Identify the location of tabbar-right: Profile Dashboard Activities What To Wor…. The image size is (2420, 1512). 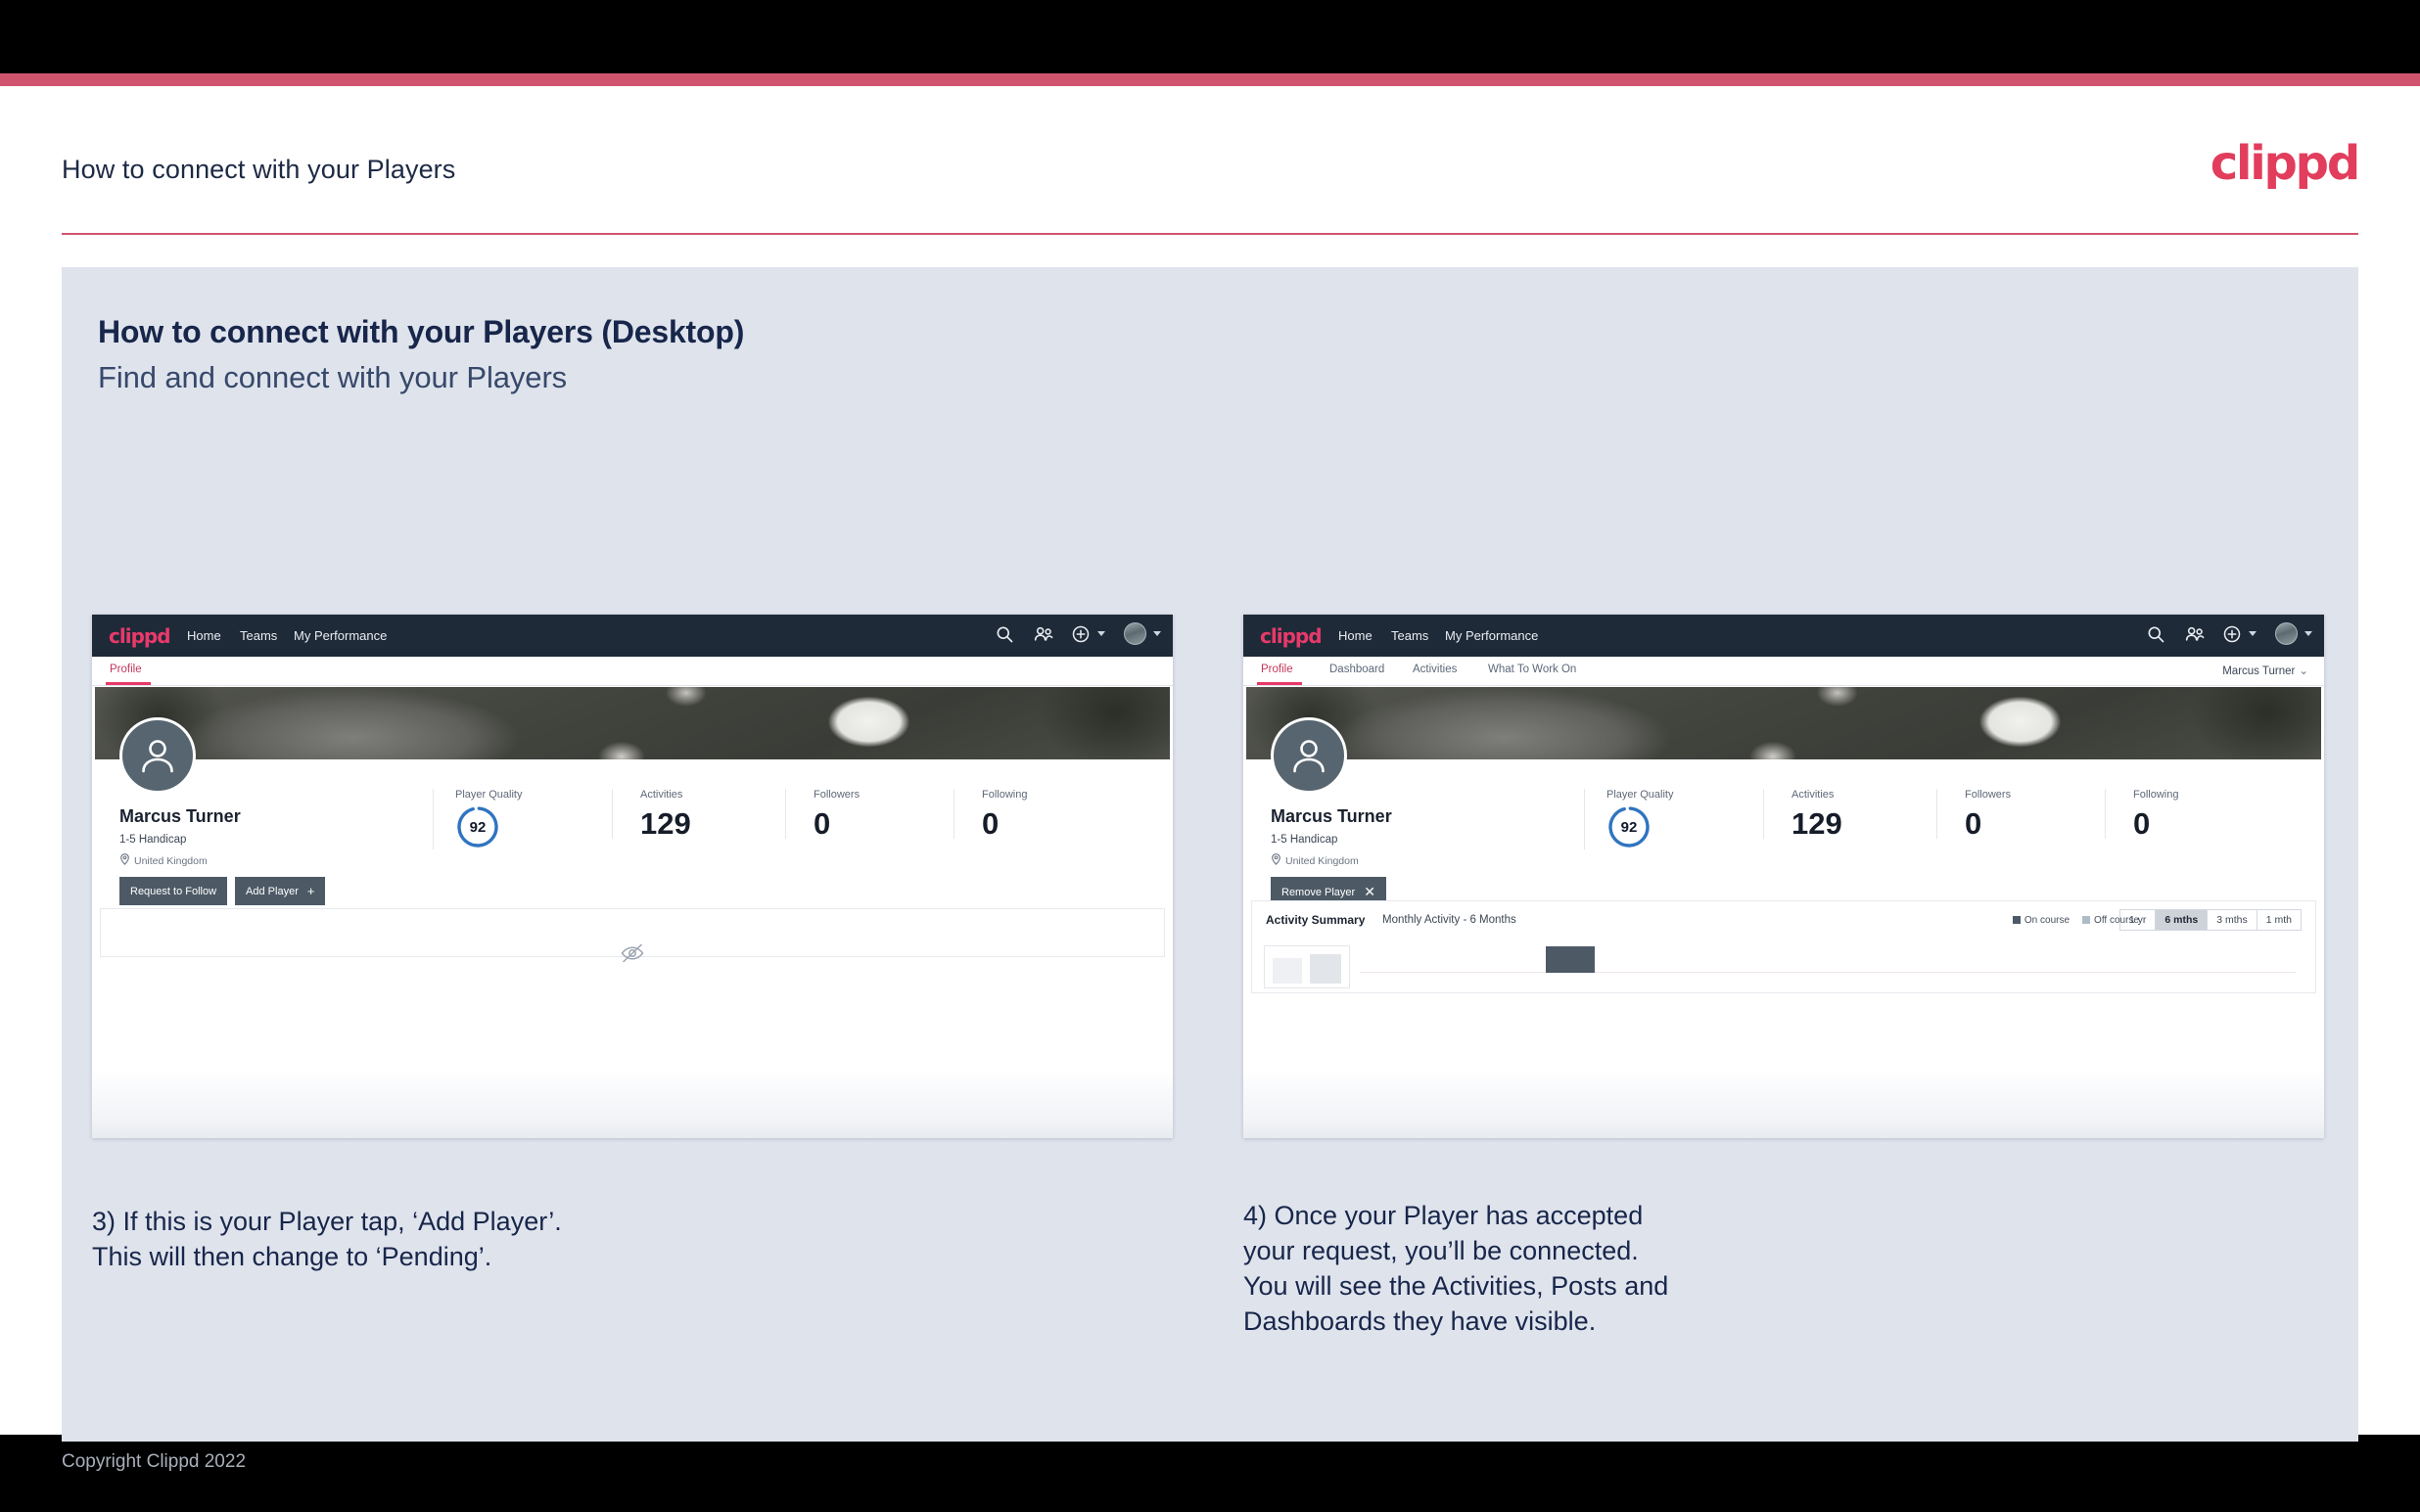
(1783, 671).